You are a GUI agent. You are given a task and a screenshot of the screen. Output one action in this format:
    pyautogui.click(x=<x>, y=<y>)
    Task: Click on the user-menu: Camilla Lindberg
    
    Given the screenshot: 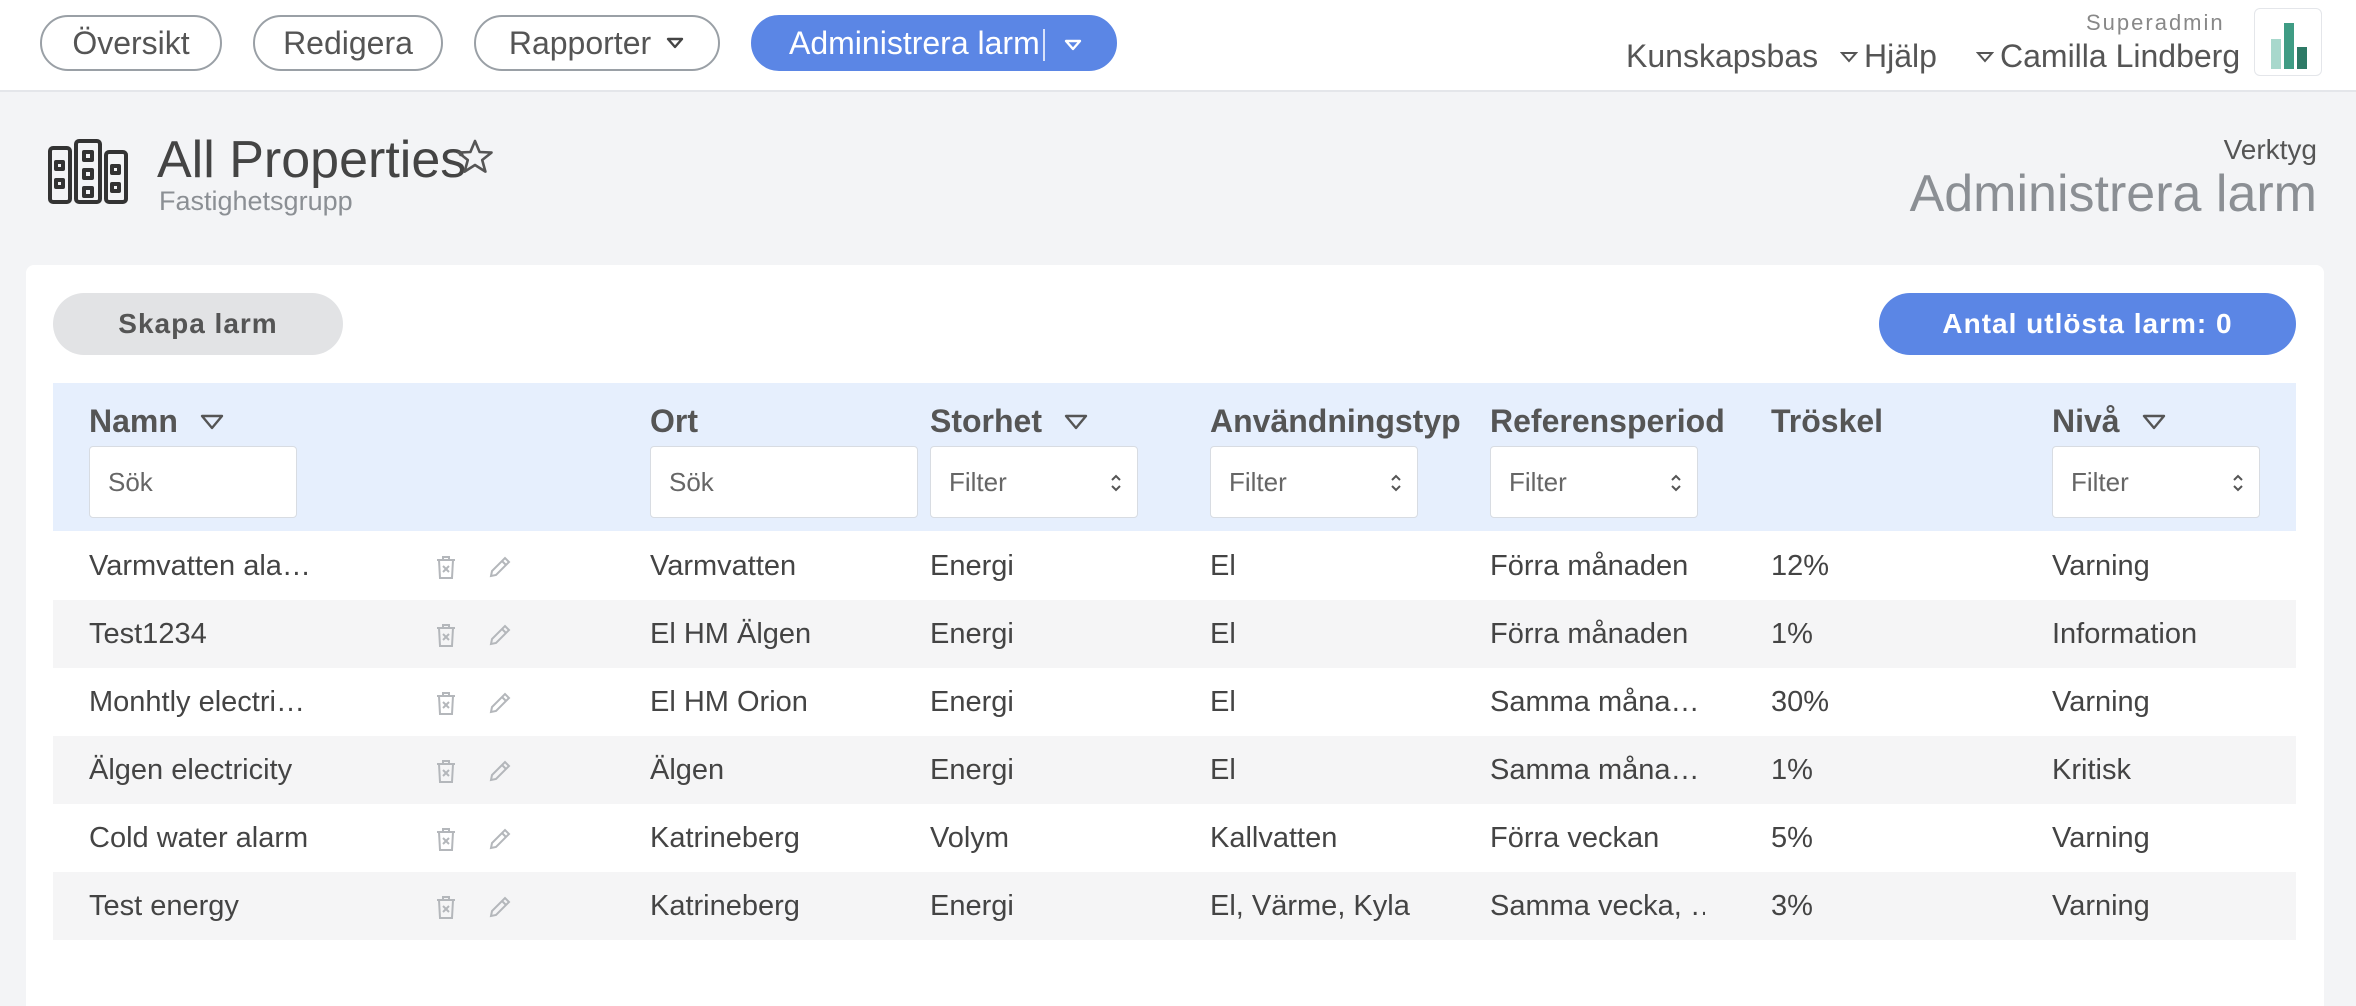 What is the action you would take?
    pyautogui.click(x=2108, y=56)
    